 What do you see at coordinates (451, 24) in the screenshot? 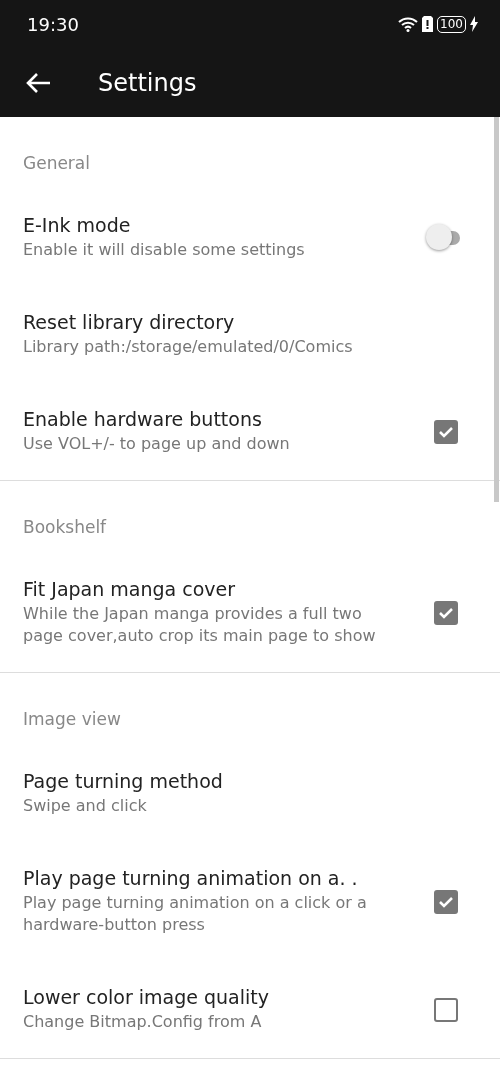
I see `battery-level: 100` at bounding box center [451, 24].